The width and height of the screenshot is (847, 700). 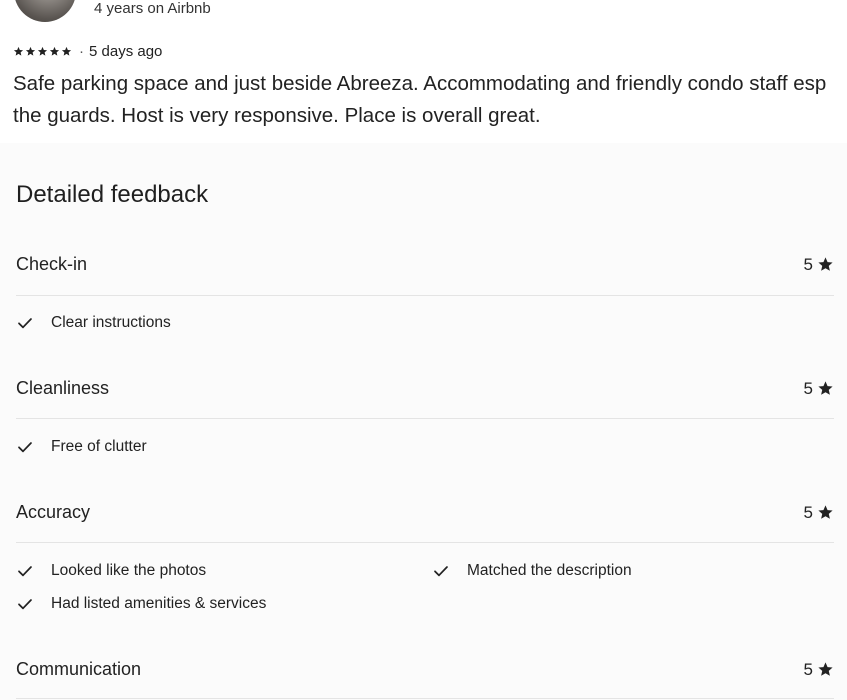 What do you see at coordinates (79, 669) in the screenshot?
I see `category-label: Communication` at bounding box center [79, 669].